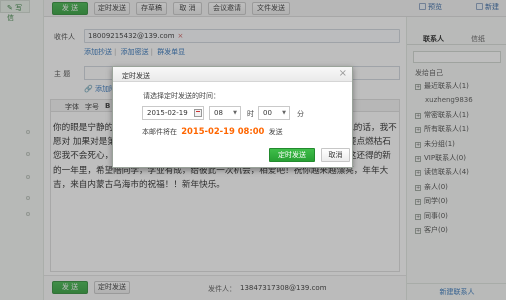  Describe the element at coordinates (335, 155) in the screenshot. I see `cancel-button: 取消` at that location.